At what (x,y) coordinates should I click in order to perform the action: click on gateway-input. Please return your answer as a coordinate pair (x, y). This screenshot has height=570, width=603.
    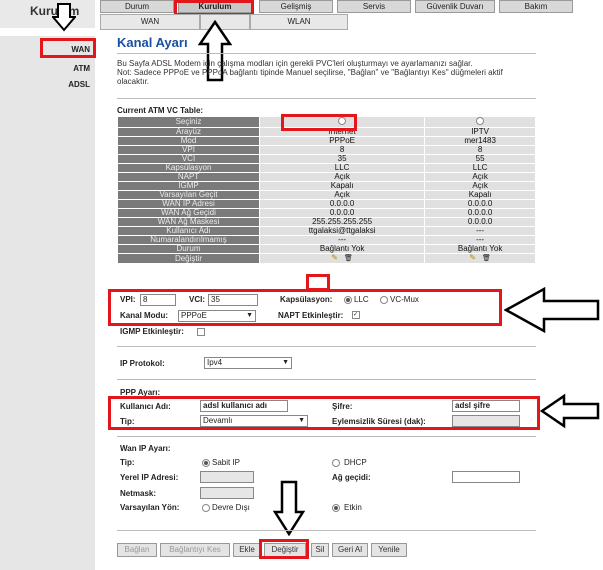
    Looking at the image, I should click on (486, 477).